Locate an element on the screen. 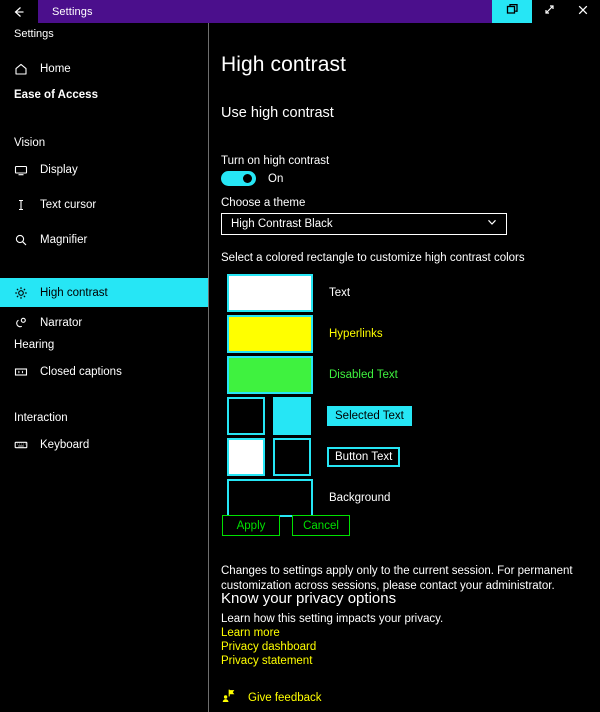 The height and width of the screenshot is (712, 600). page-title: High contrast is located at coordinates (284, 64).